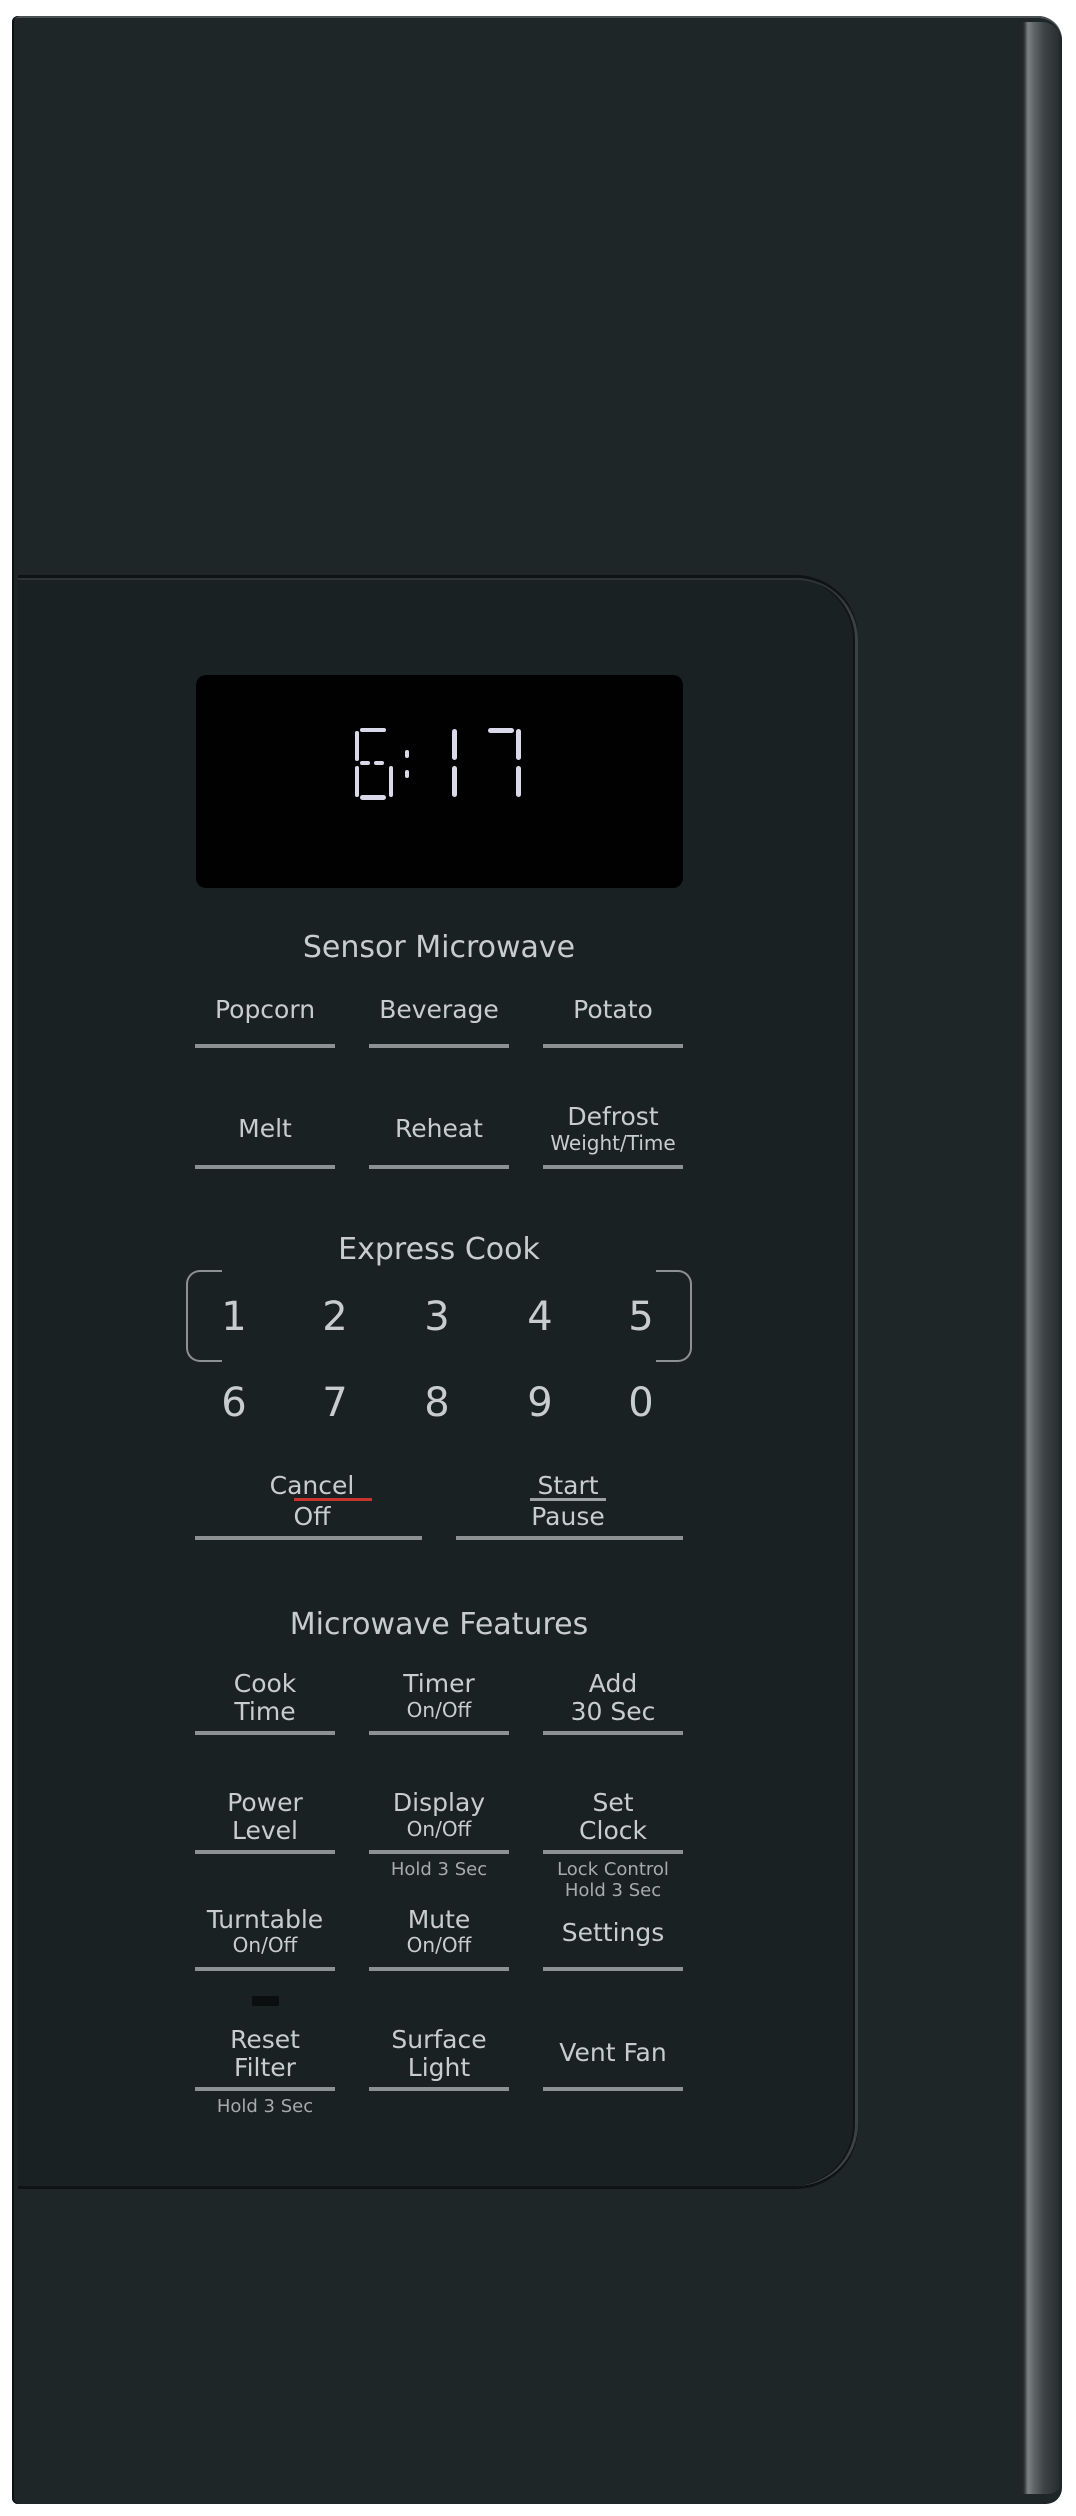 The width and height of the screenshot is (1076, 2516). Describe the element at coordinates (439, 1128) in the screenshot. I see `reheat-label: Reheat` at that location.